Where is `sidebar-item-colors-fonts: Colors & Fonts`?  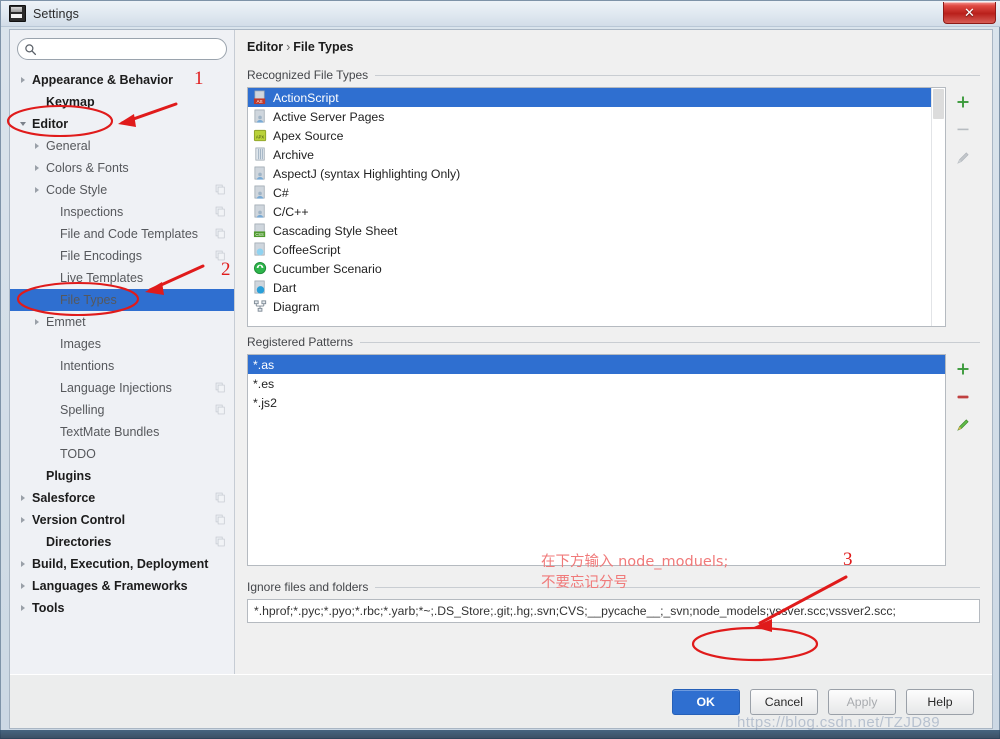 sidebar-item-colors-fonts: Colors & Fonts is located at coordinates (122, 168).